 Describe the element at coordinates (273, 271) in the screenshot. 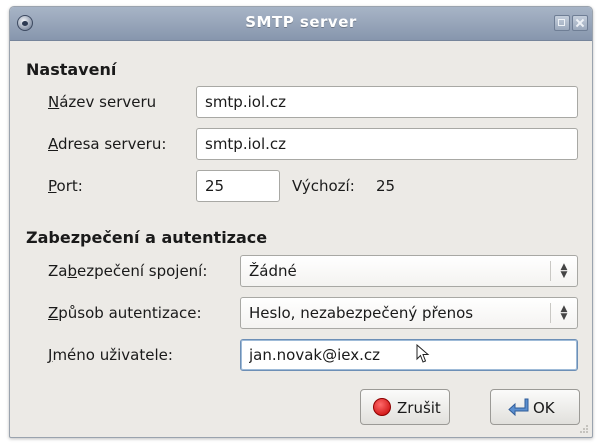

I see `connection-security-value: Žádné` at that location.